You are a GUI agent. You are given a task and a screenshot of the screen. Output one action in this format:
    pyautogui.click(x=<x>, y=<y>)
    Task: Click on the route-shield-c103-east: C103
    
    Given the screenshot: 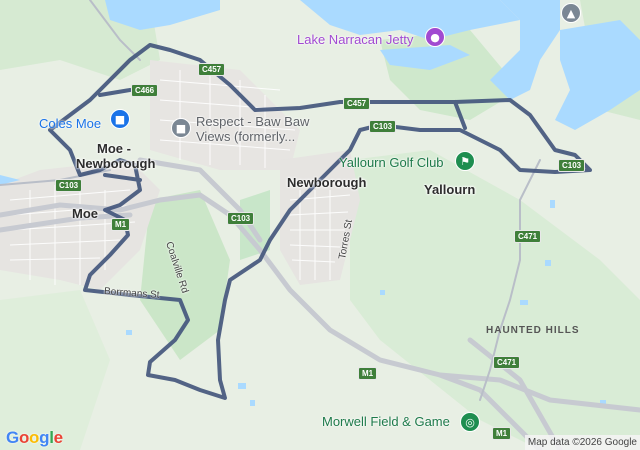 What is the action you would take?
    pyautogui.click(x=572, y=165)
    